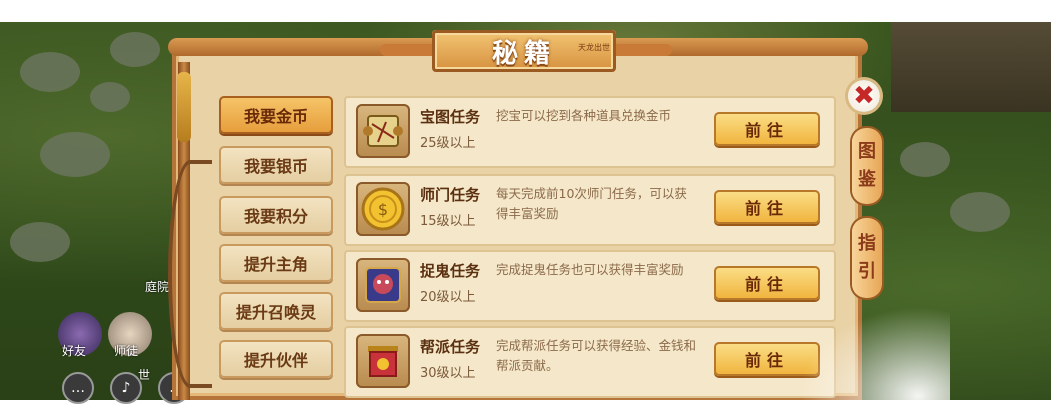 Image resolution: width=1051 pixels, height=420 pixels. Describe the element at coordinates (590, 269) in the screenshot. I see `task-desc: 完成捉鬼任务也可以获得丰富奖励` at that location.